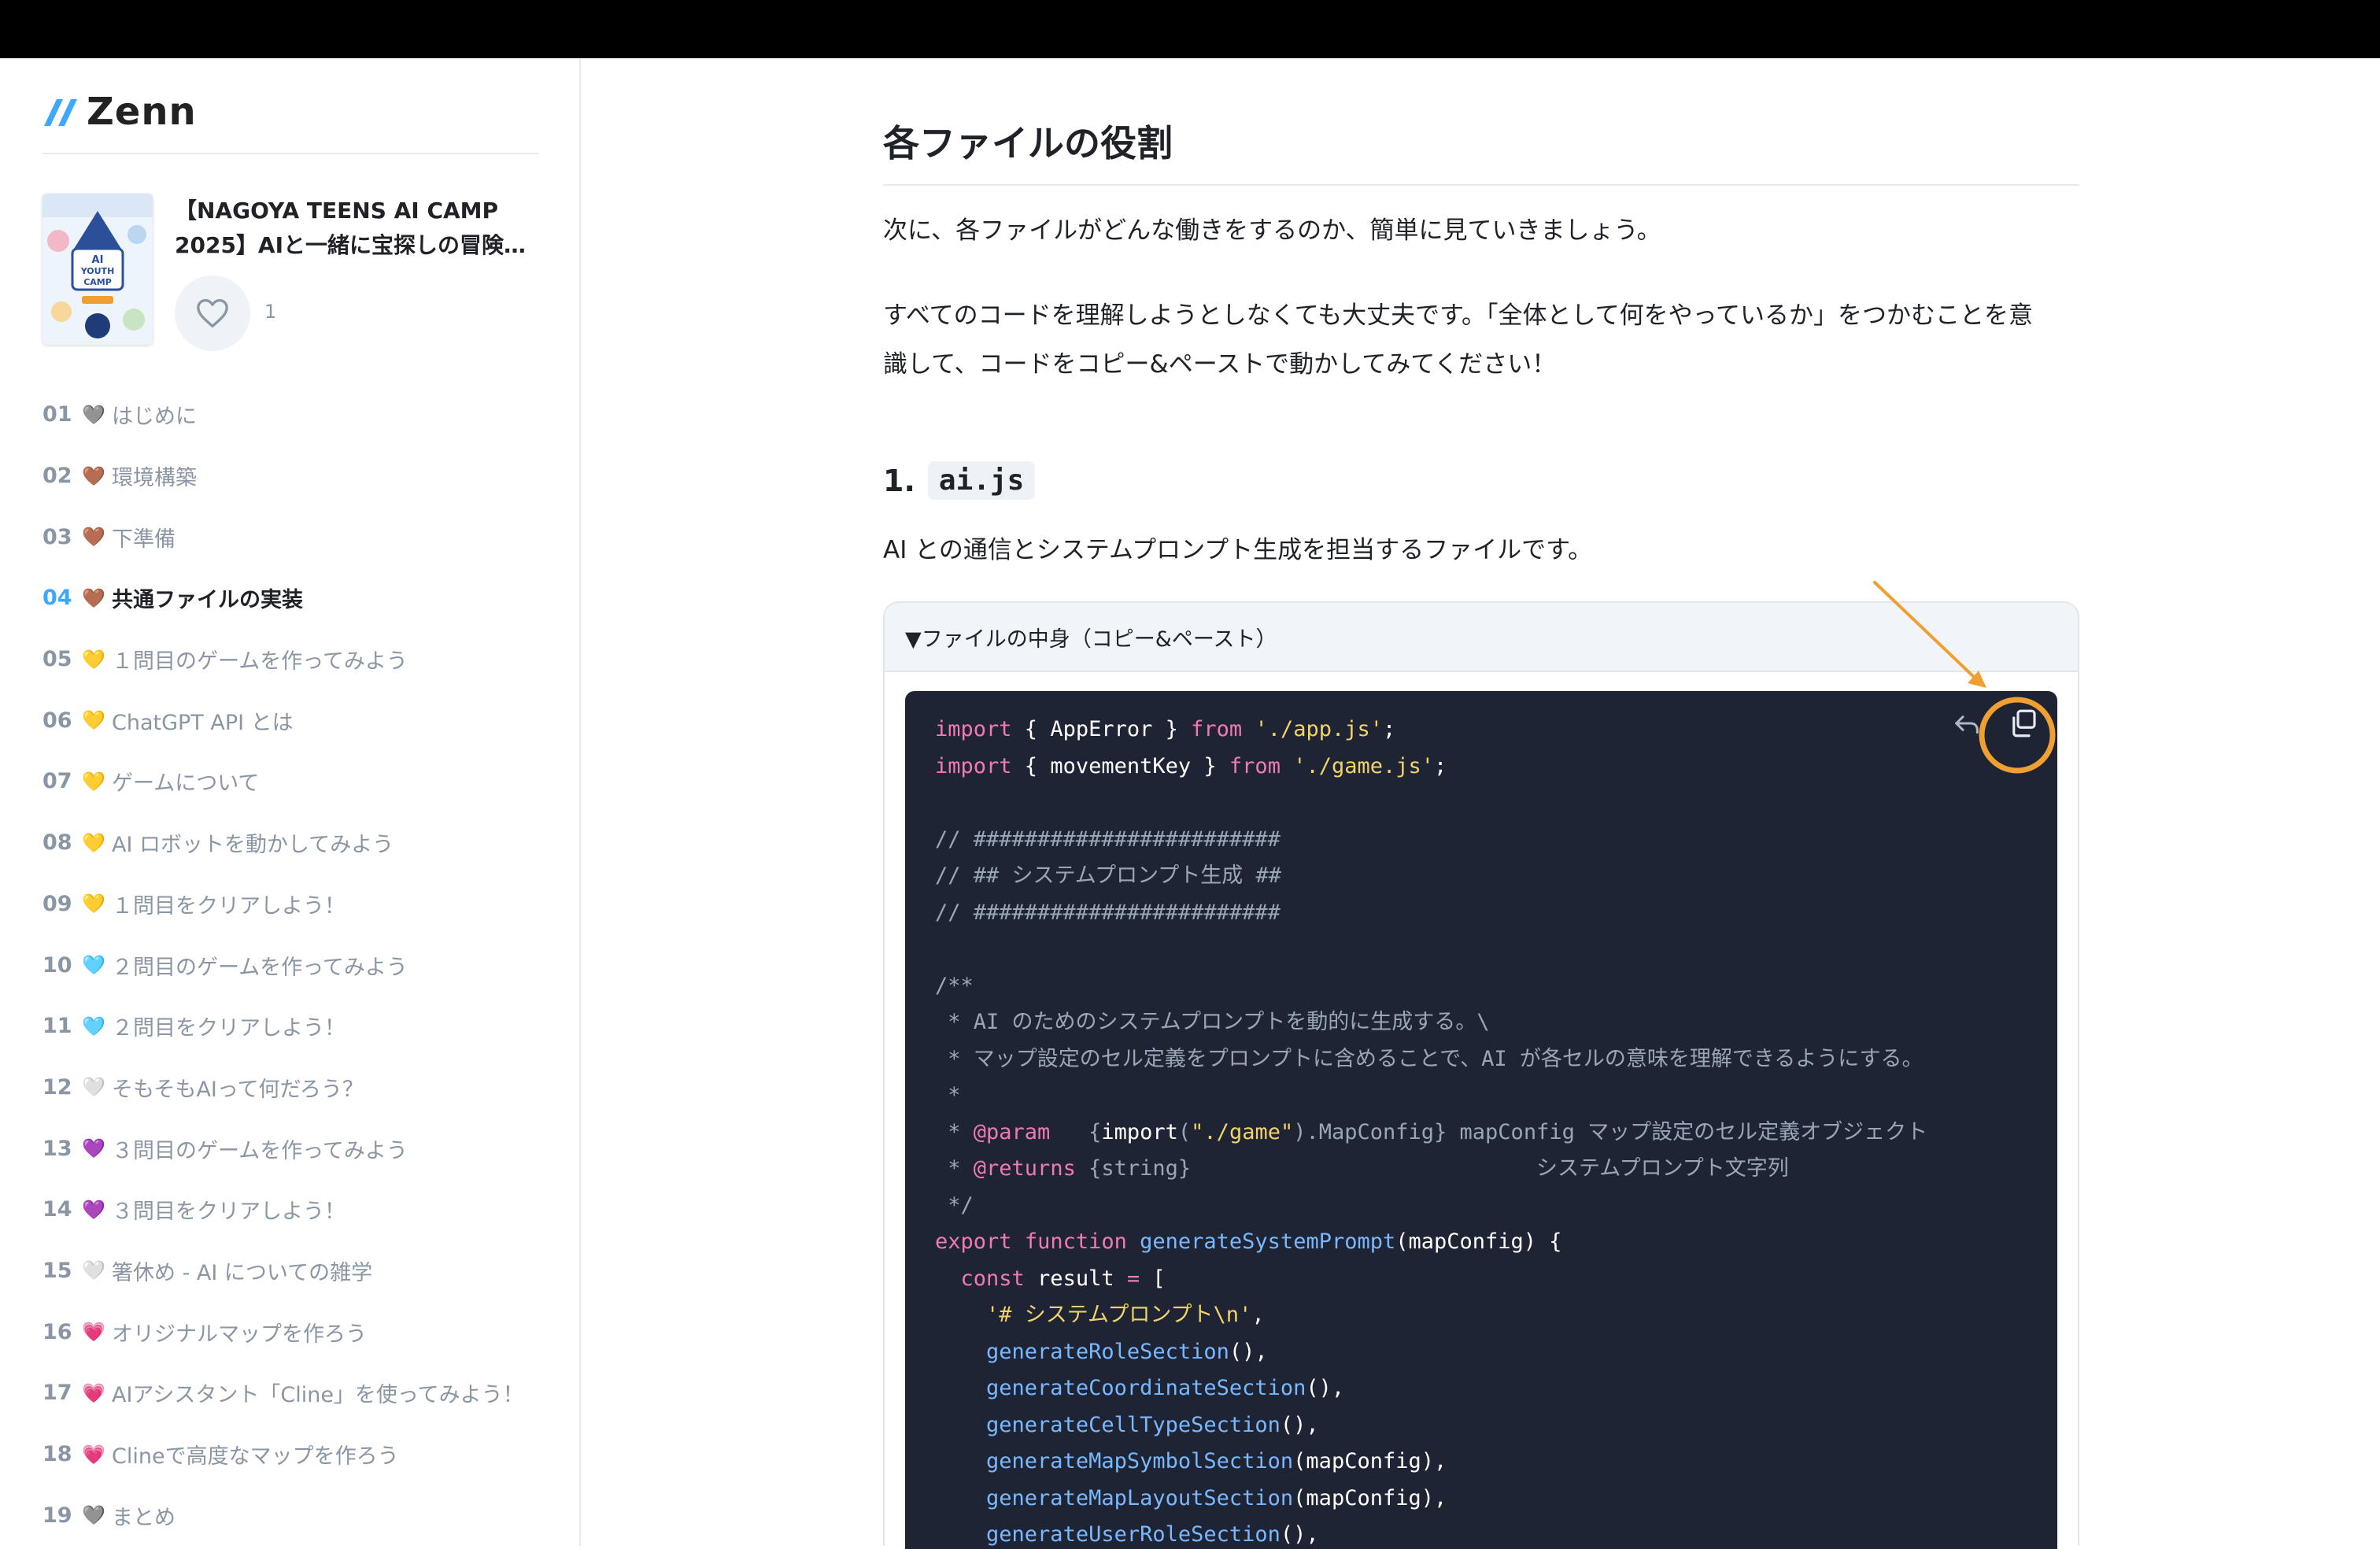 The width and height of the screenshot is (2380, 1549). Describe the element at coordinates (294, 1210) in the screenshot. I see `chapter-item-14: 14 💜 ３問目をクリアしよう！` at that location.